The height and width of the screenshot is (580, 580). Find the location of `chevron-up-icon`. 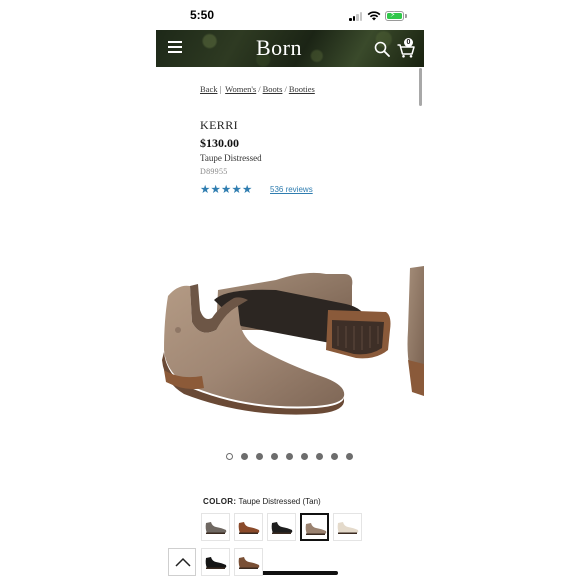

chevron-up-icon is located at coordinates (183, 562).